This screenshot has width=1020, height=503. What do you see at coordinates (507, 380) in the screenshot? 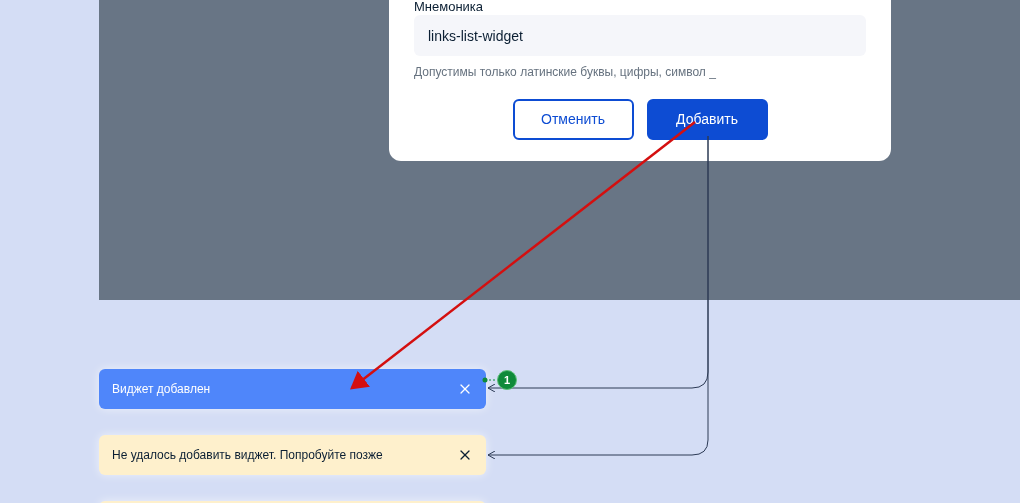
I see `step-badge: 1` at bounding box center [507, 380].